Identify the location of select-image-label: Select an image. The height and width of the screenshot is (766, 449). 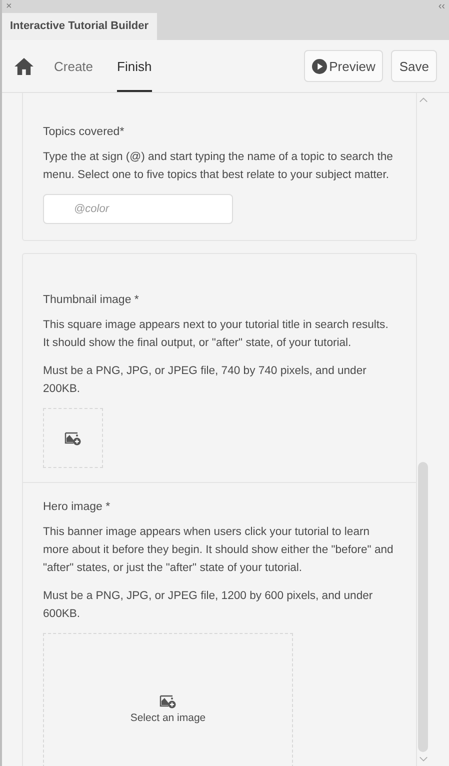
(168, 718).